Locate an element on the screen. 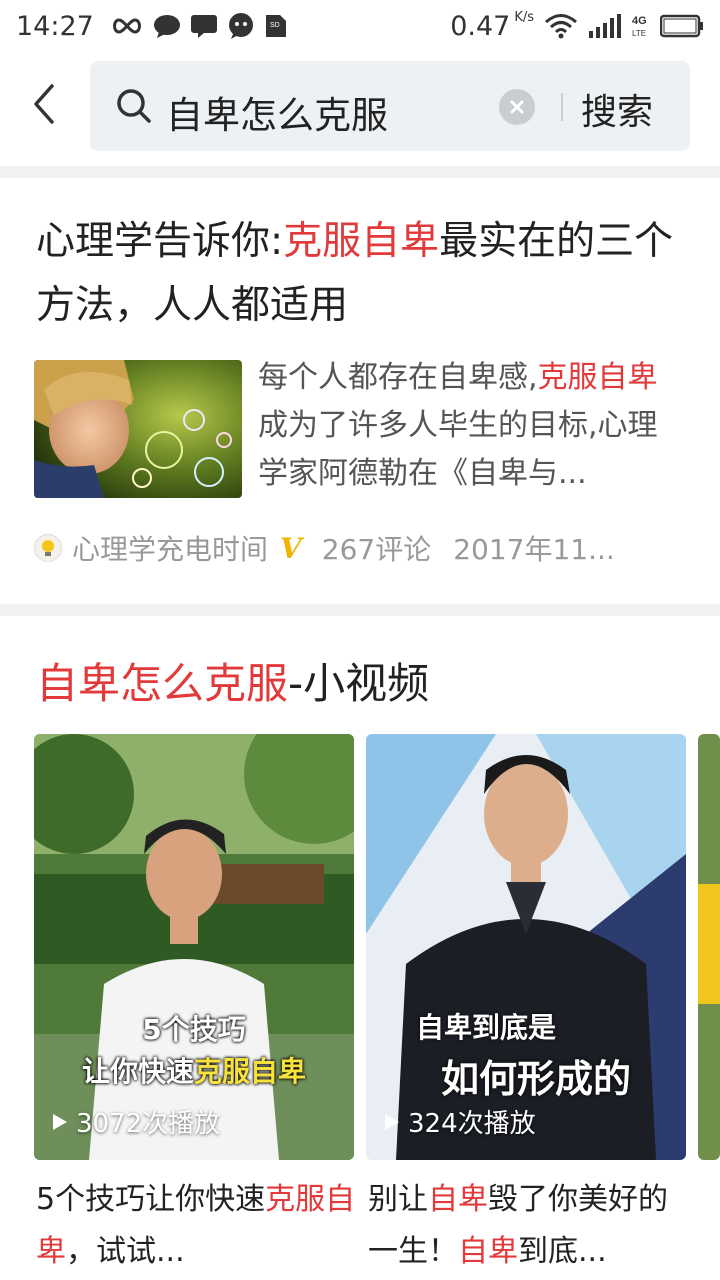 Image resolution: width=720 pixels, height=1280 pixels. message-icon is located at coordinates (203, 26).